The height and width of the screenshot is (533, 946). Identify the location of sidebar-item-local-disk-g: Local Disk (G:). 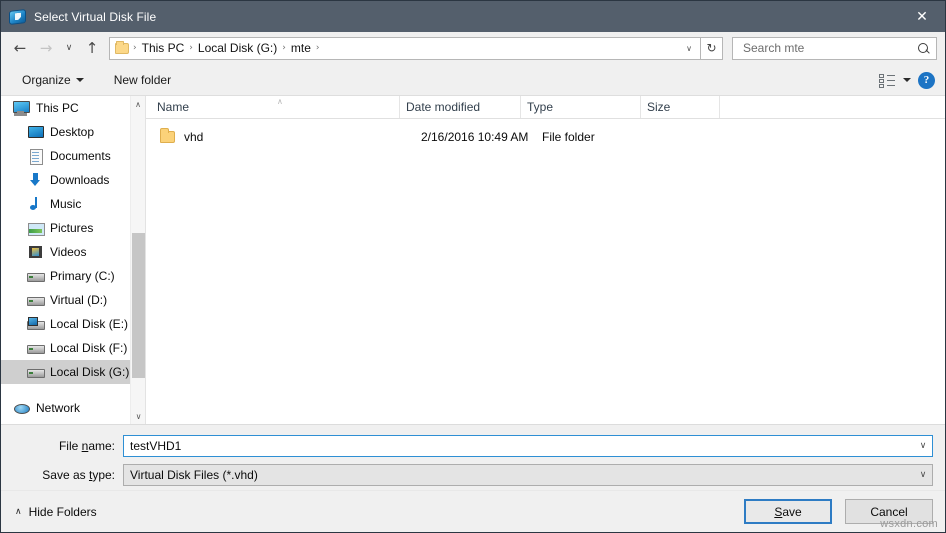
(73, 372).